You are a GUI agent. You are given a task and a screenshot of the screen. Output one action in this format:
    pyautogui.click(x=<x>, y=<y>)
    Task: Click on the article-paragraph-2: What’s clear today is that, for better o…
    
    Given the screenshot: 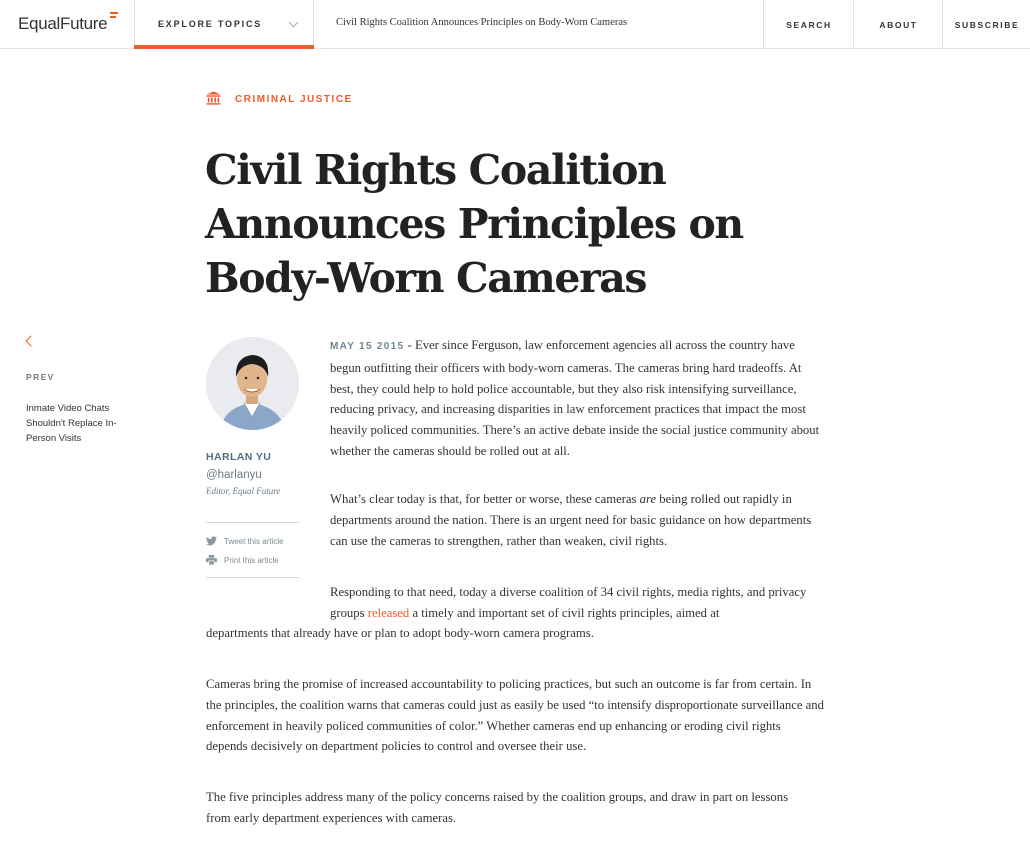 What is the action you would take?
    pyautogui.click(x=577, y=520)
    